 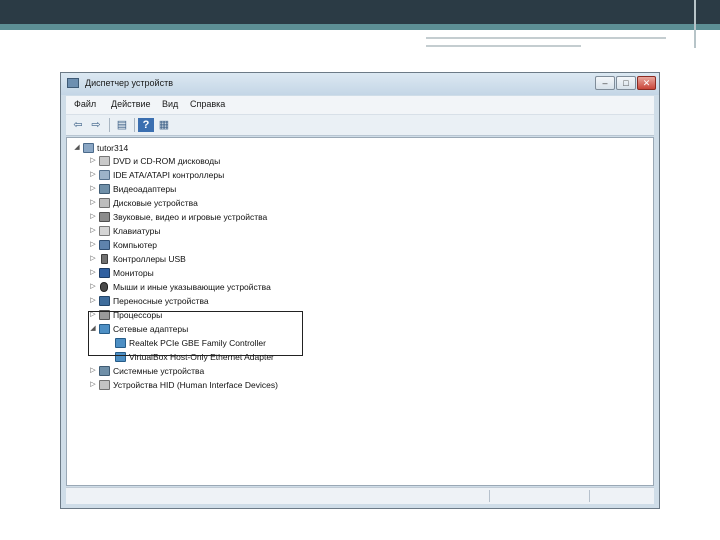 What do you see at coordinates (164, 125) in the screenshot?
I see `view-icon: ▦` at bounding box center [164, 125].